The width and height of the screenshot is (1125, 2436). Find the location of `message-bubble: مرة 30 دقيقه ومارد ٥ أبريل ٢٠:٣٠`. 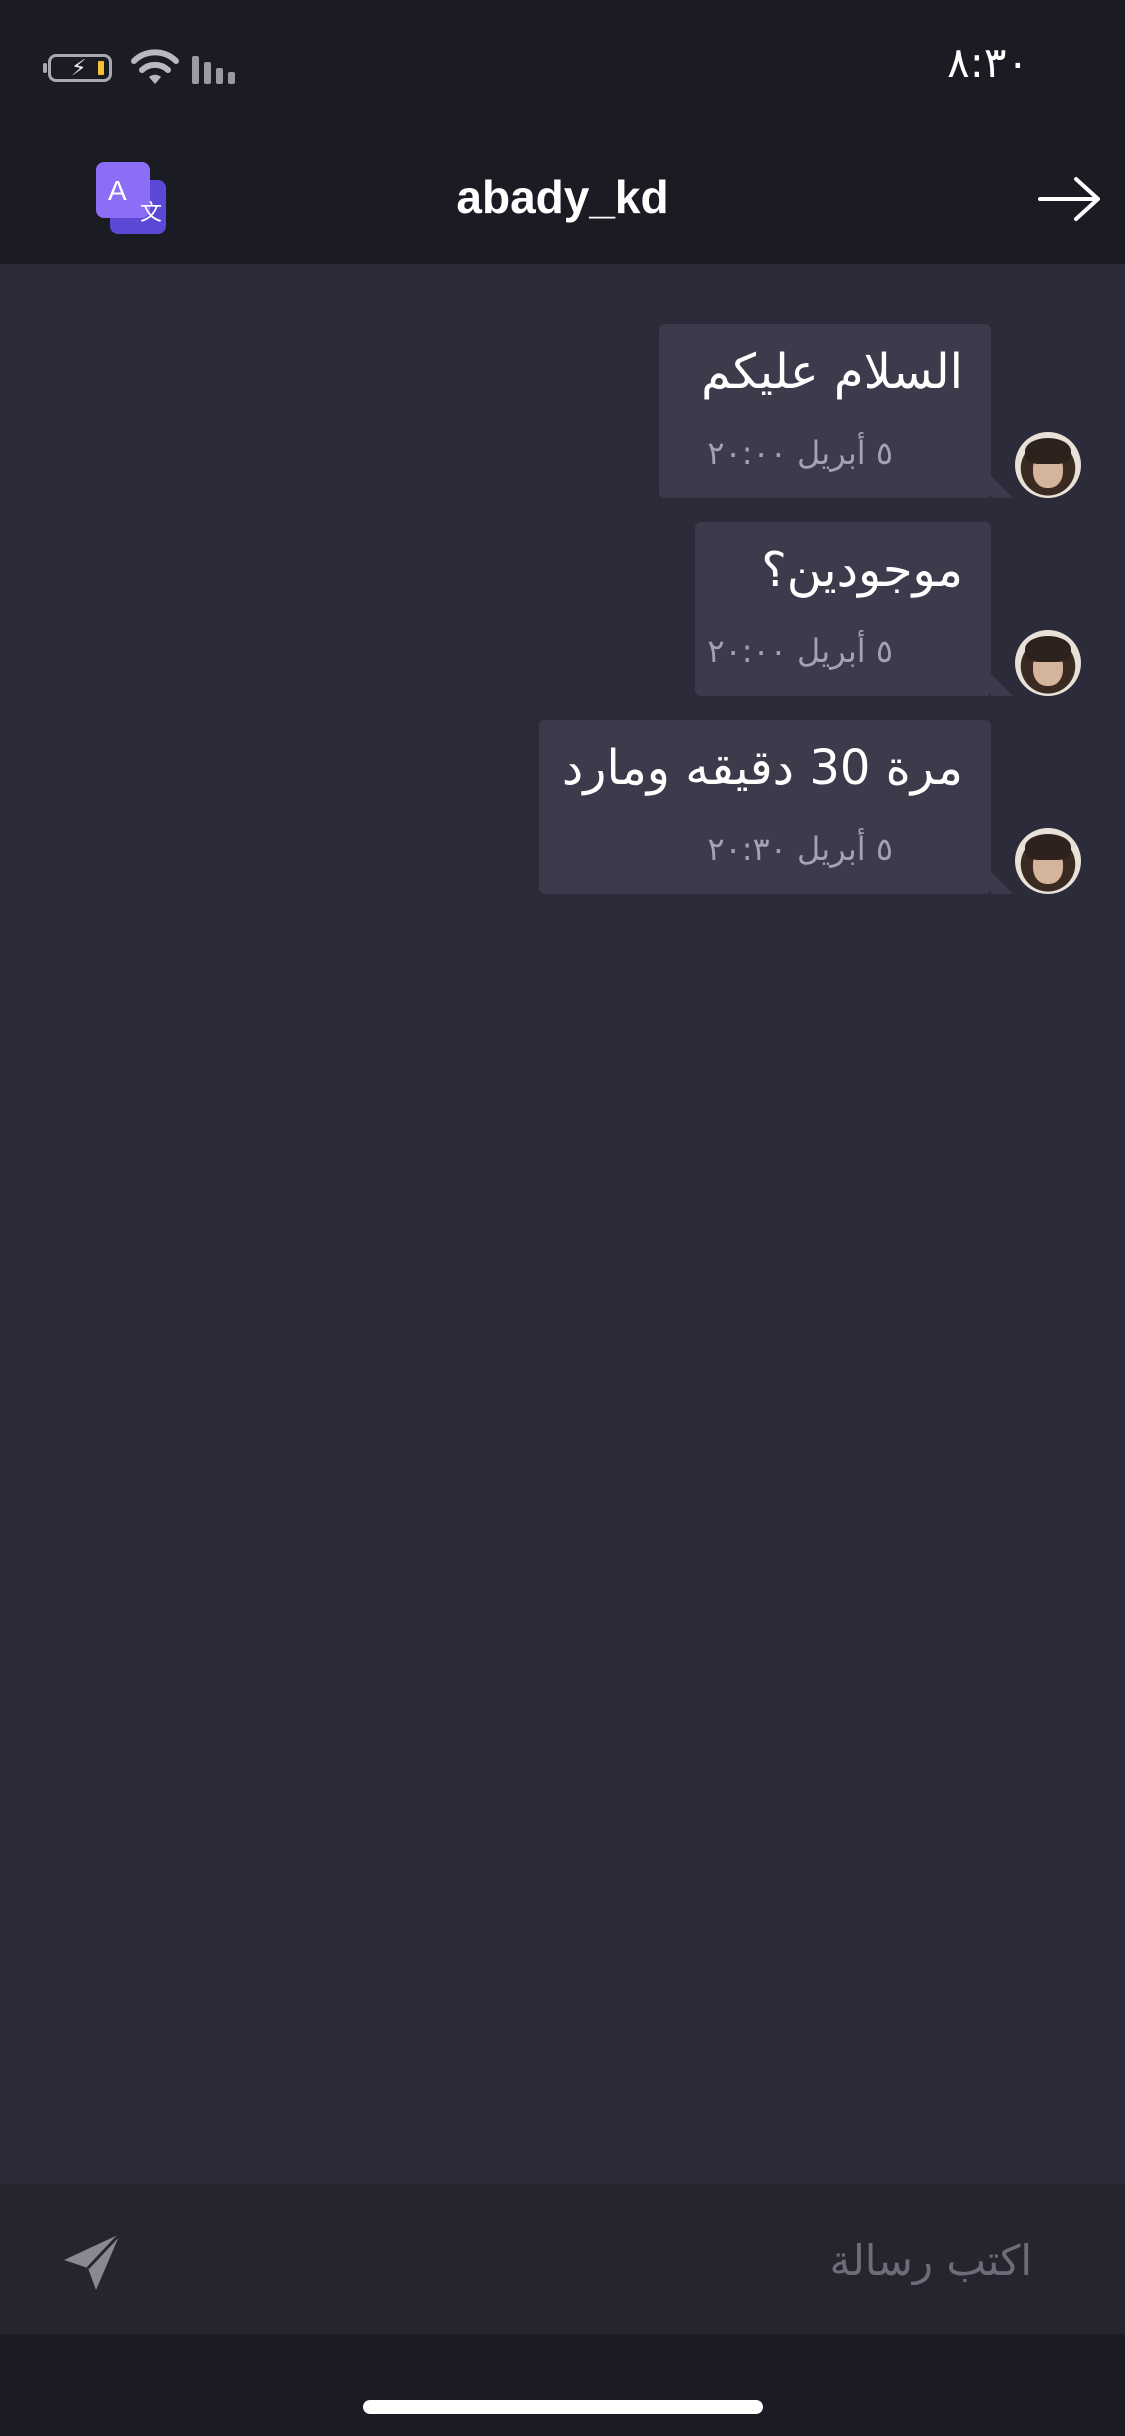

message-bubble: مرة 30 دقيقه ومارد ٥ أبريل ٢٠:٣٠ is located at coordinates (776, 807).